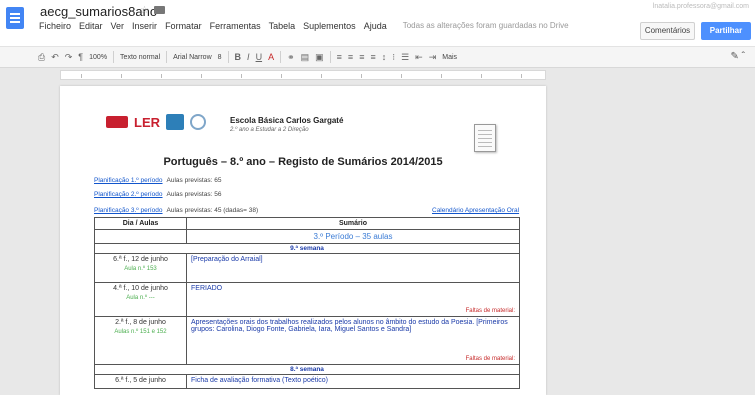 This screenshot has height=395, width=755. Describe the element at coordinates (159, 10) in the screenshot. I see `folder-icon` at that location.